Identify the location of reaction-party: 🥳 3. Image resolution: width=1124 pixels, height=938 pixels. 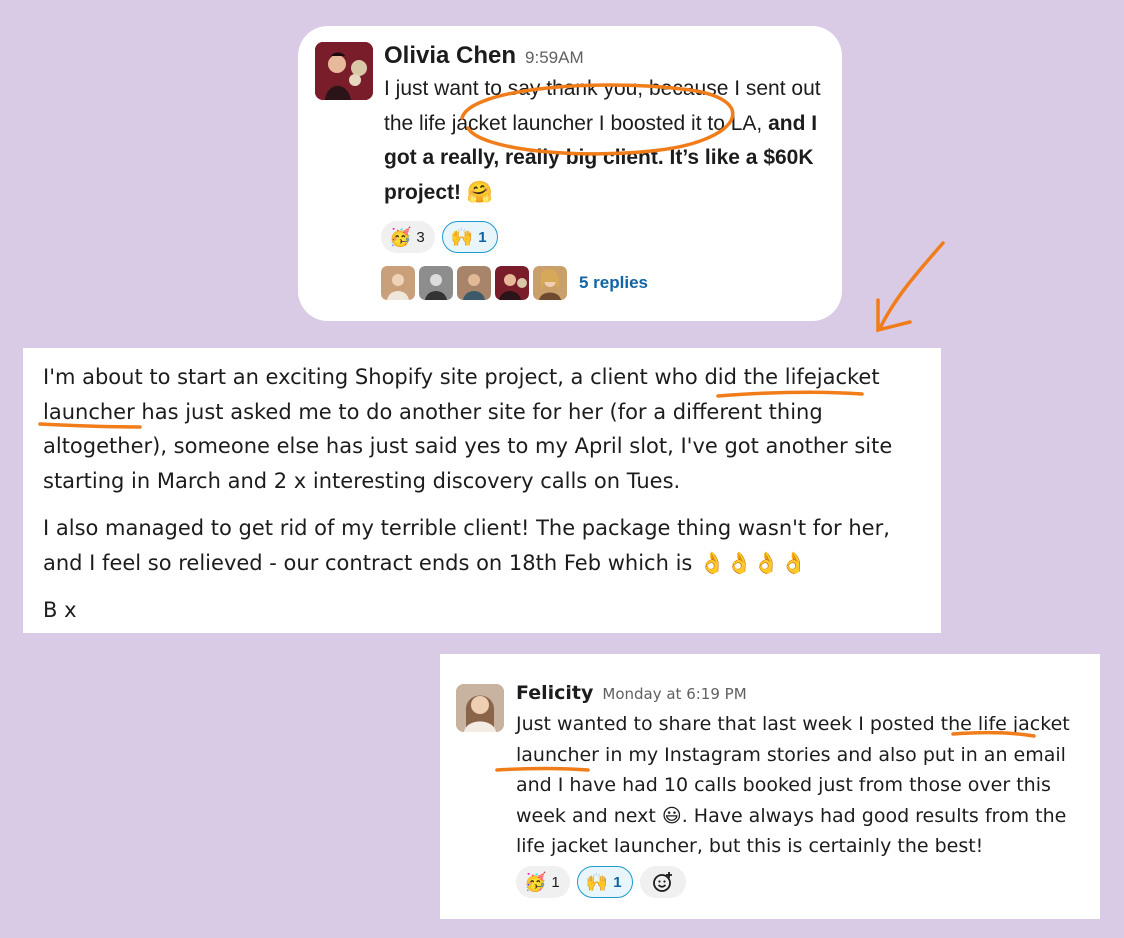
(408, 237).